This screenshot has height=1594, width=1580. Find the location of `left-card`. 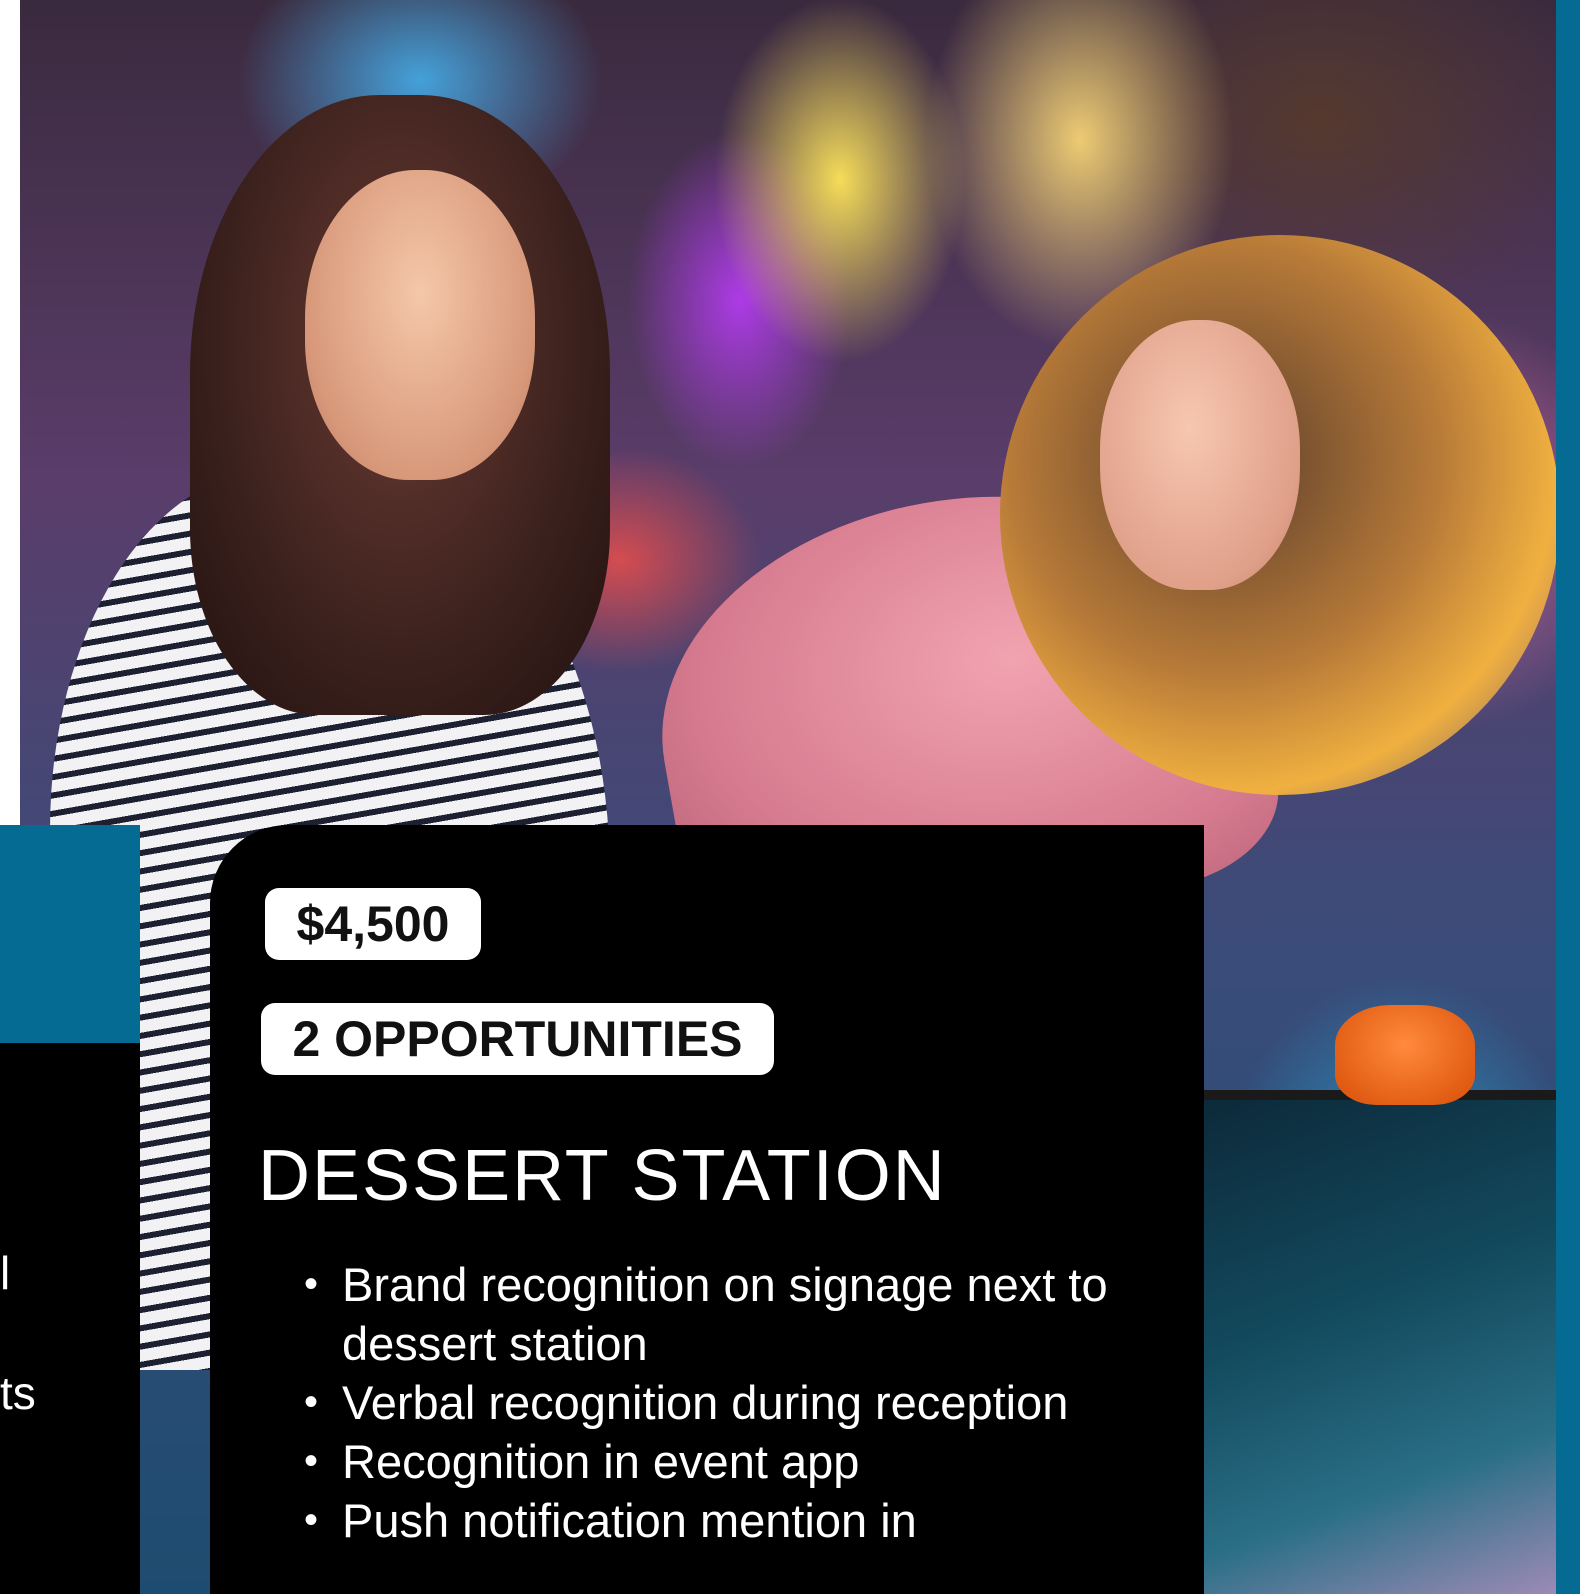

left-card is located at coordinates (70, 1318).